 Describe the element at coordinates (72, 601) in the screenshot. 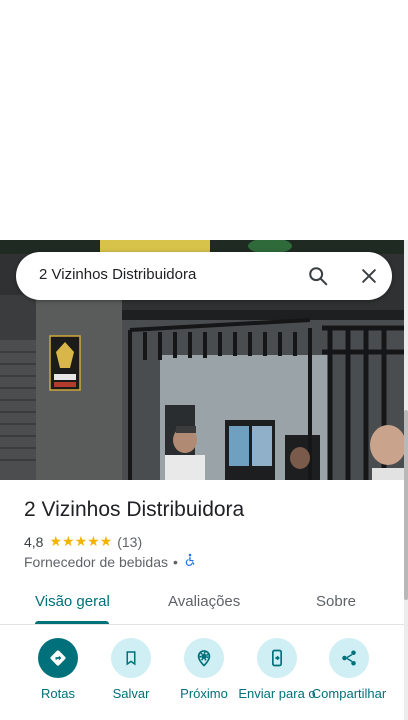

I see `tab-overview: Visão geral` at that location.